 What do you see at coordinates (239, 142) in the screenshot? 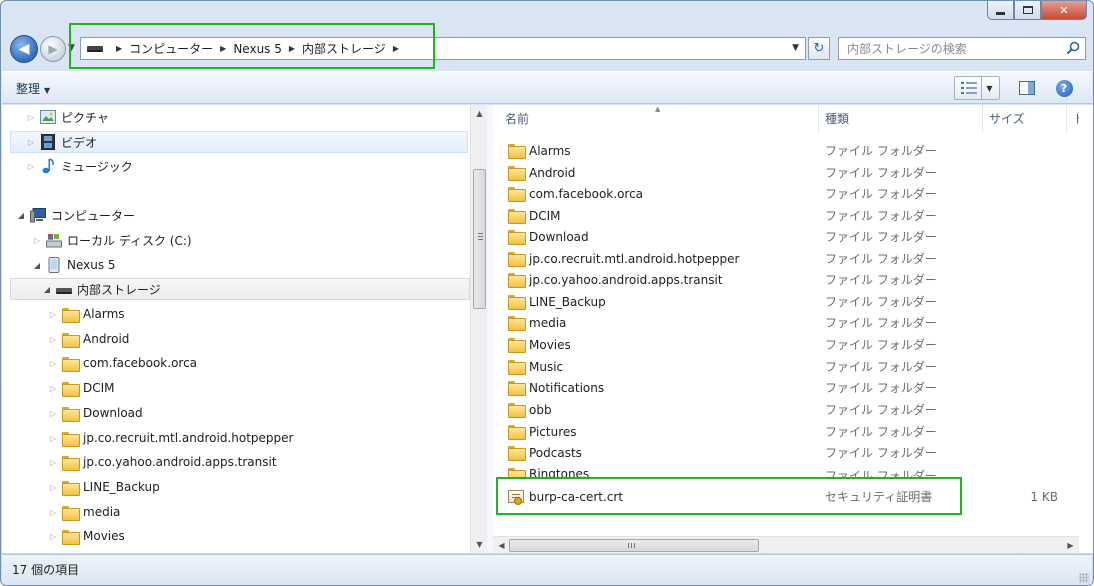
I see `tree-item-videos: ▷ ビデオ` at bounding box center [239, 142].